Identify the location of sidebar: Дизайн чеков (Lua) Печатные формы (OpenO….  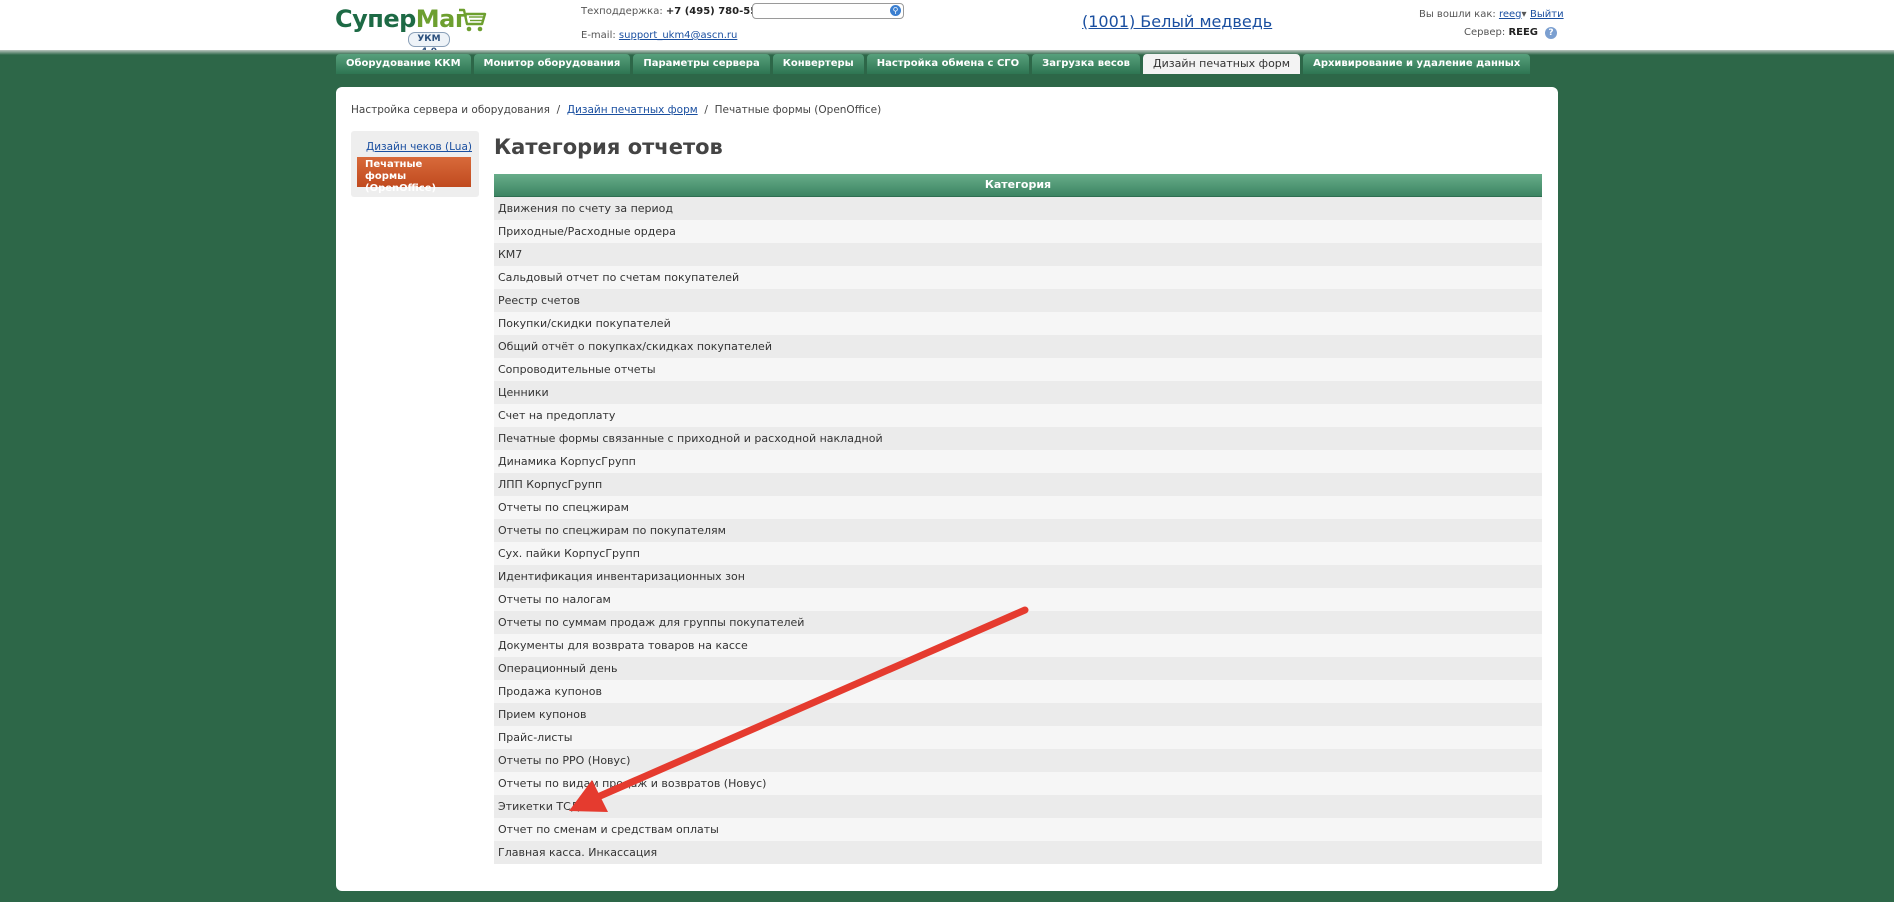
(415, 164).